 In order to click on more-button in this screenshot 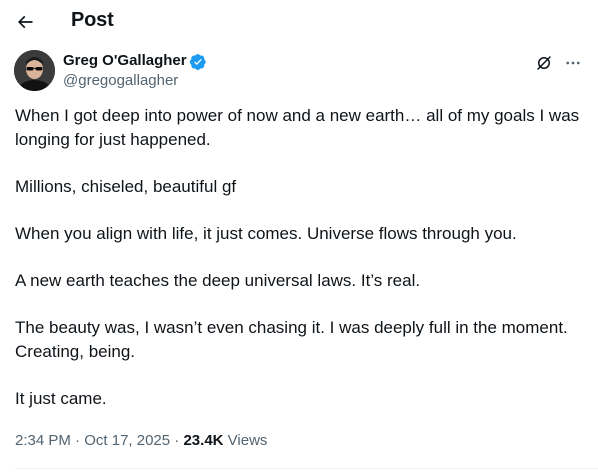, I will do `click(573, 63)`.